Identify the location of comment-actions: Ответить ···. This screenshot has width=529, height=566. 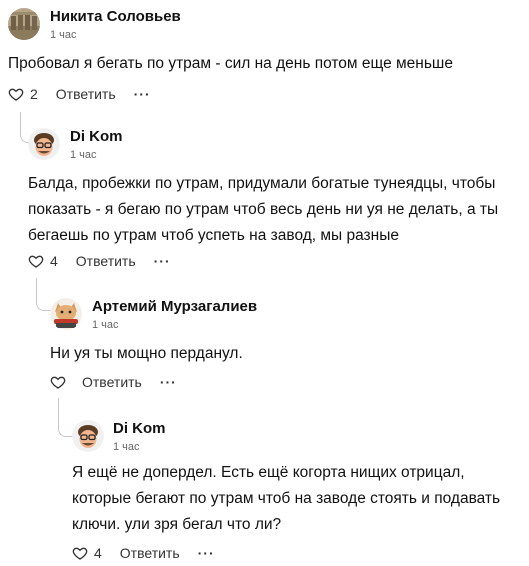
(113, 382).